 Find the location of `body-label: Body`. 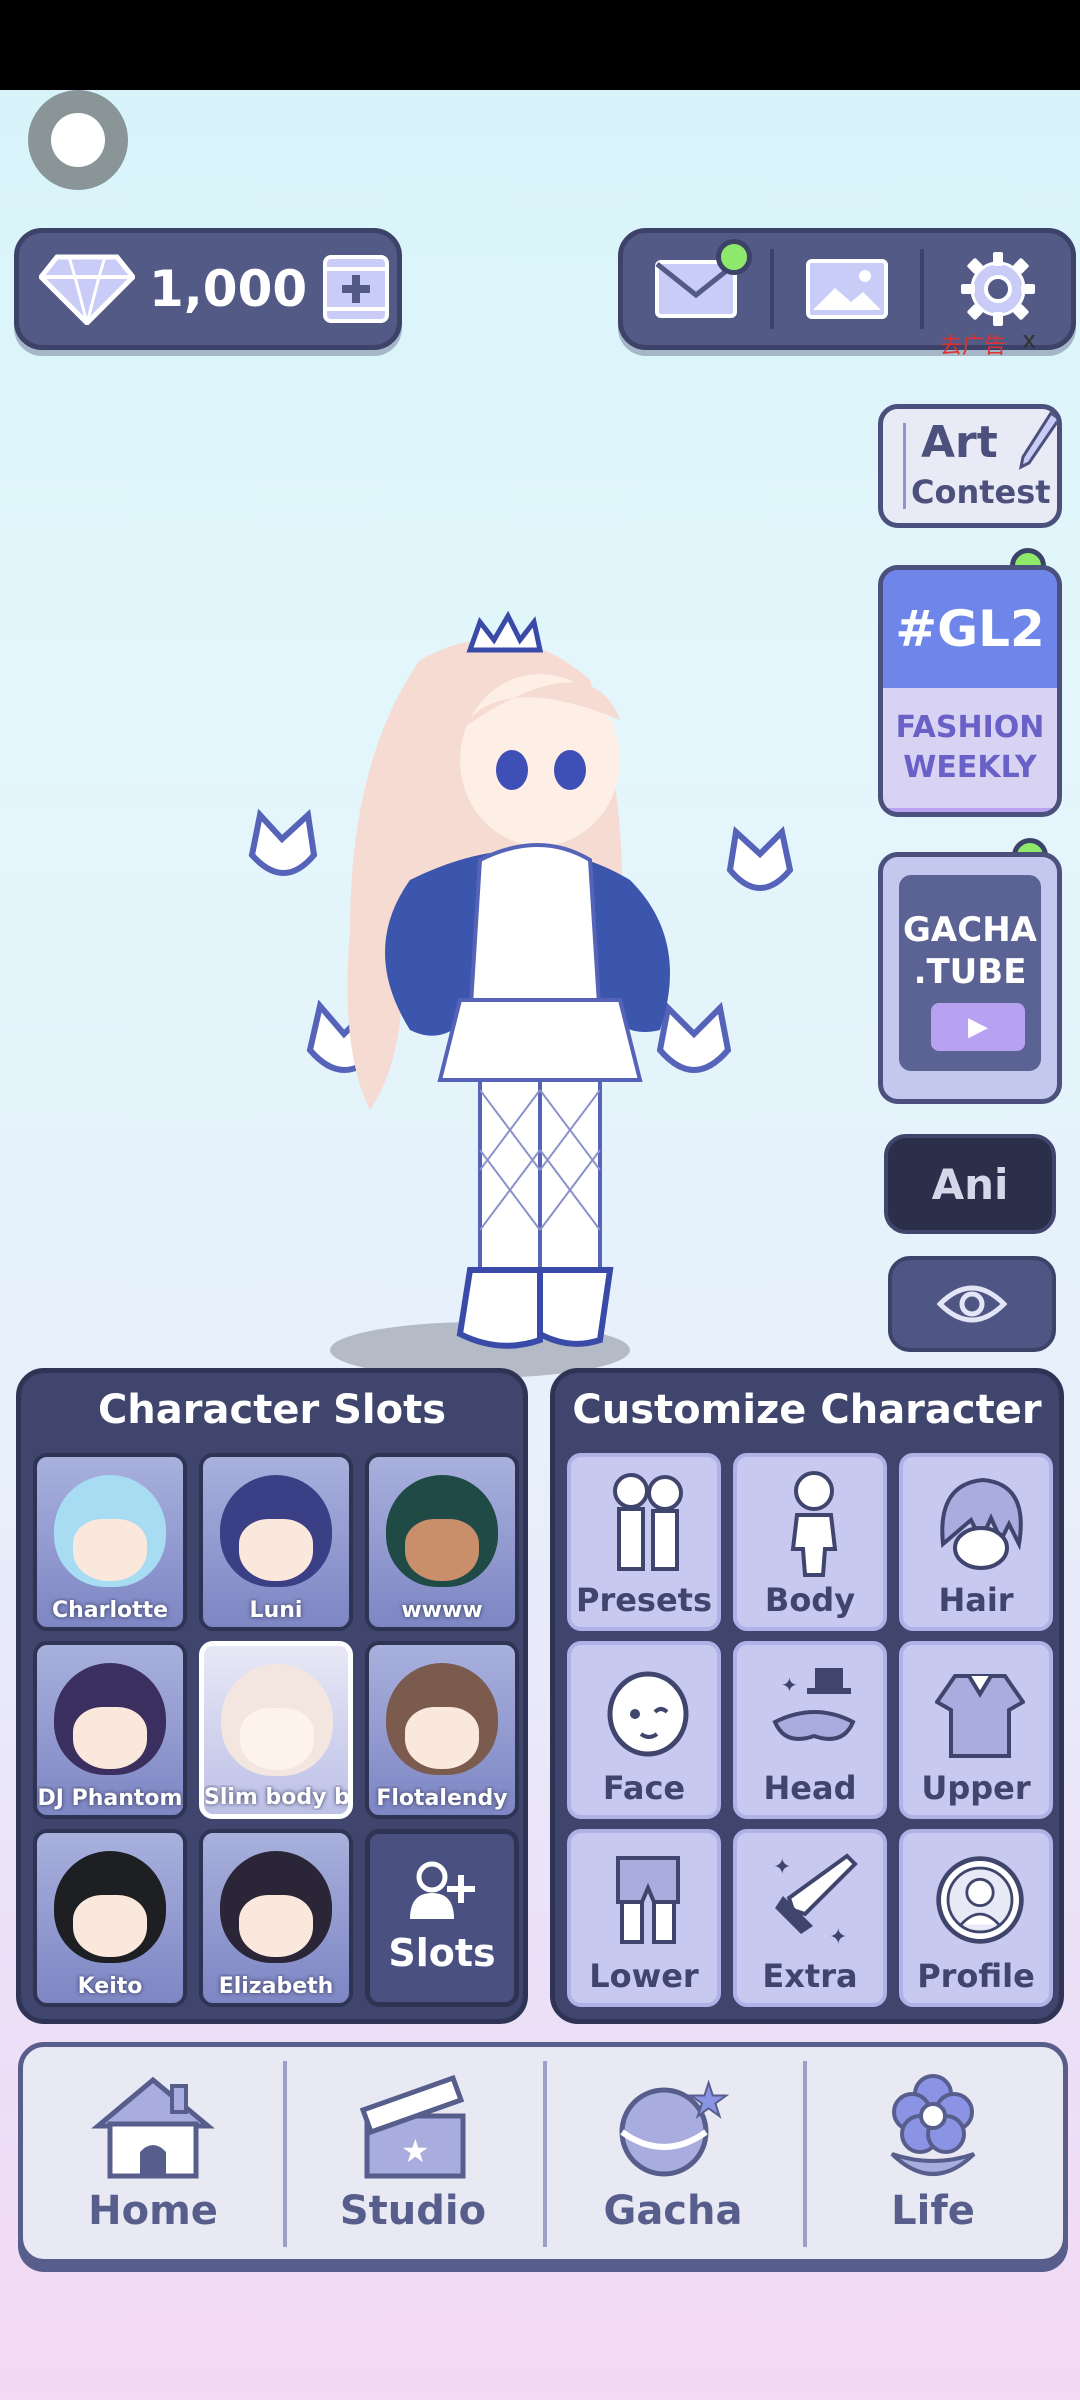

body-label: Body is located at coordinates (810, 1600).